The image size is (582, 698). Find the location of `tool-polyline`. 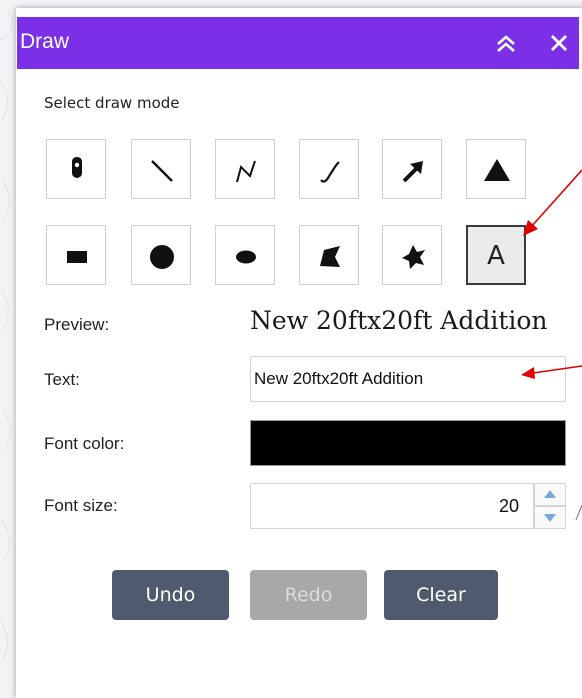

tool-polyline is located at coordinates (245, 169).